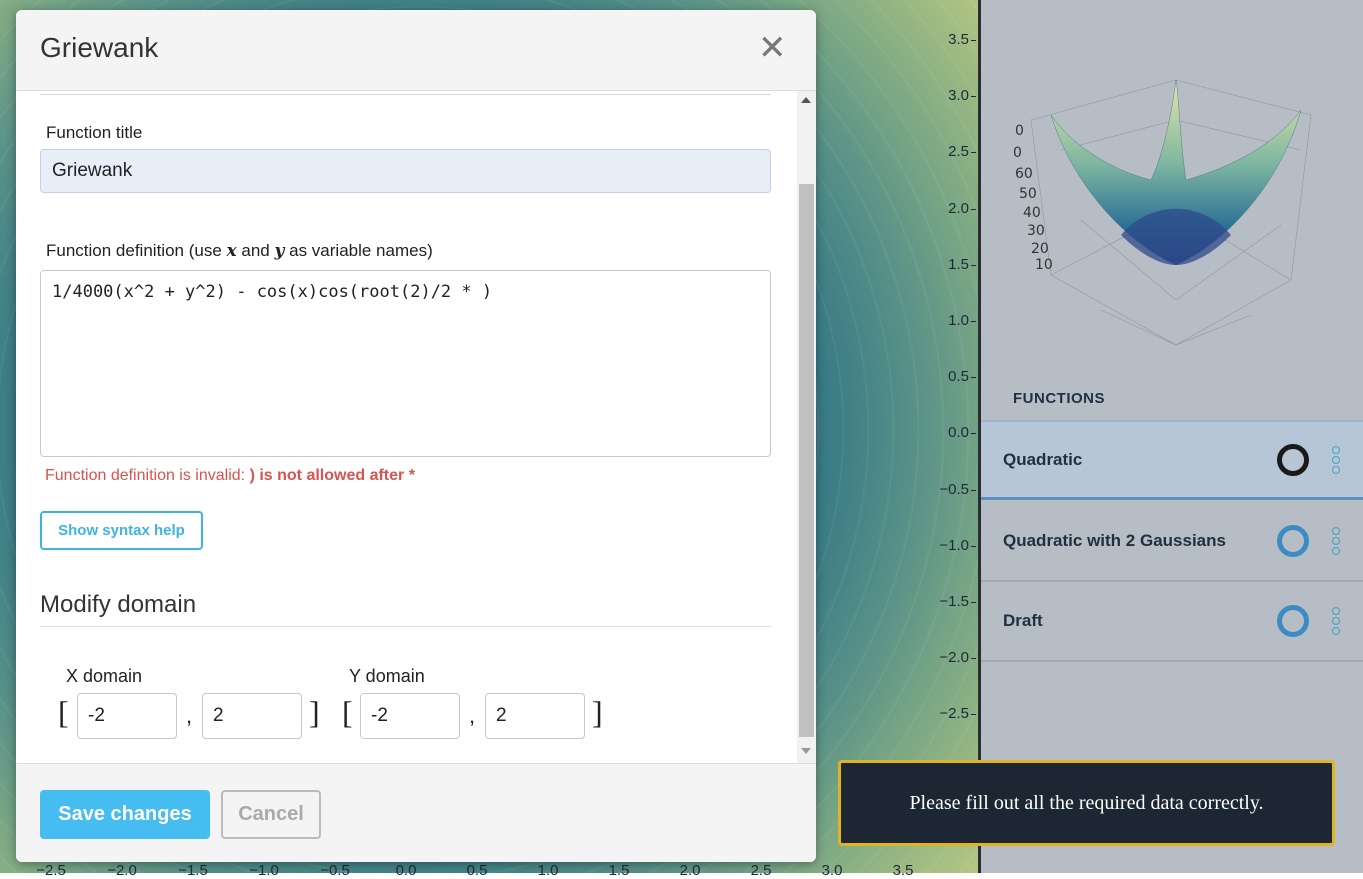  What do you see at coordinates (347, 712) in the screenshot?
I see `y-domain-open-bracket: [` at bounding box center [347, 712].